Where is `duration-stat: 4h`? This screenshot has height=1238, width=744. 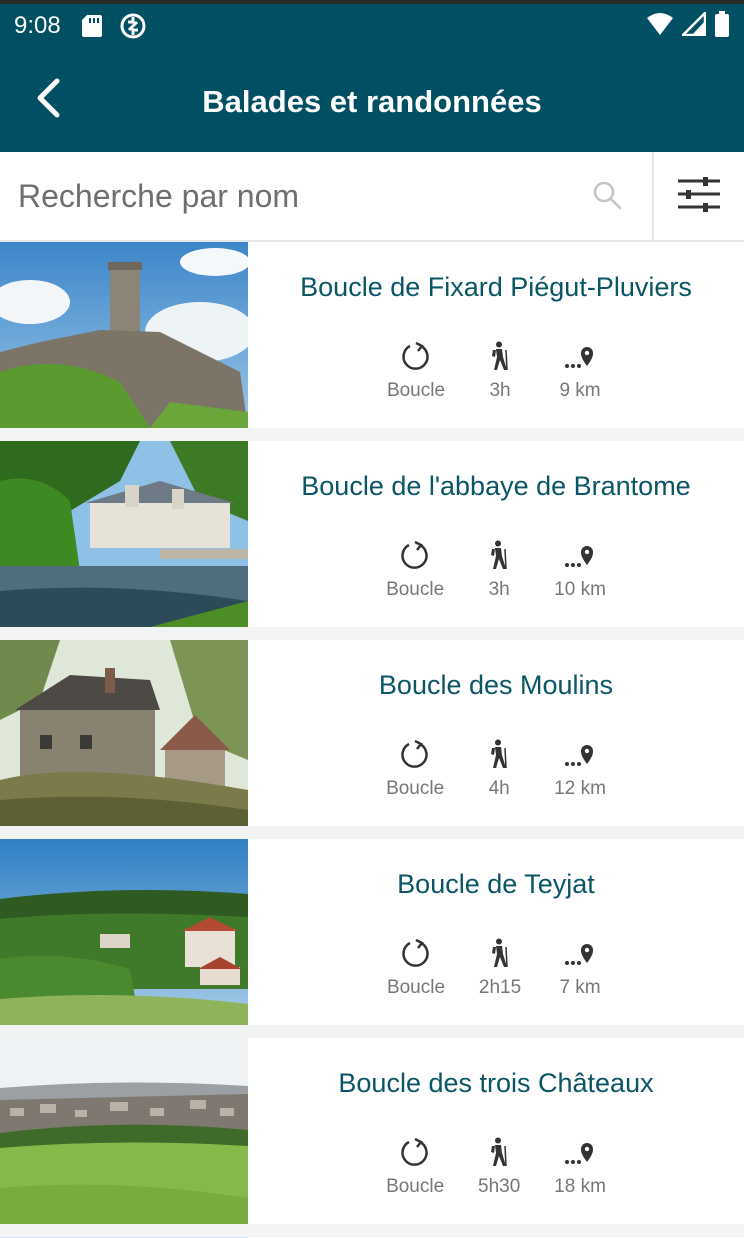 duration-stat: 4h is located at coordinates (499, 768).